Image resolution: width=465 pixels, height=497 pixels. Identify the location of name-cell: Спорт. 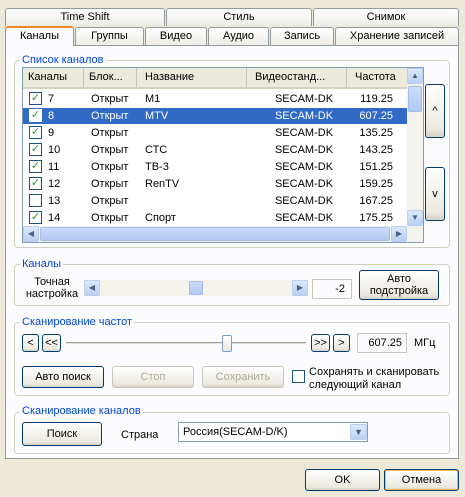
(160, 218).